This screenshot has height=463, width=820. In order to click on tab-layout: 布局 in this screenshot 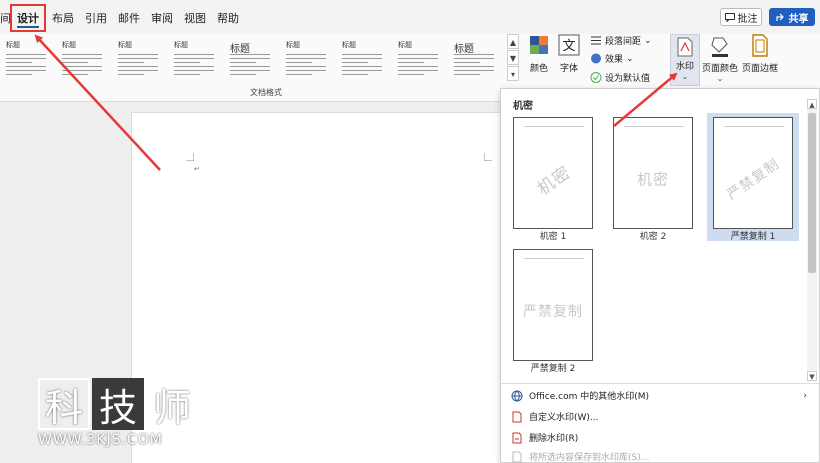, I will do `click(63, 18)`.